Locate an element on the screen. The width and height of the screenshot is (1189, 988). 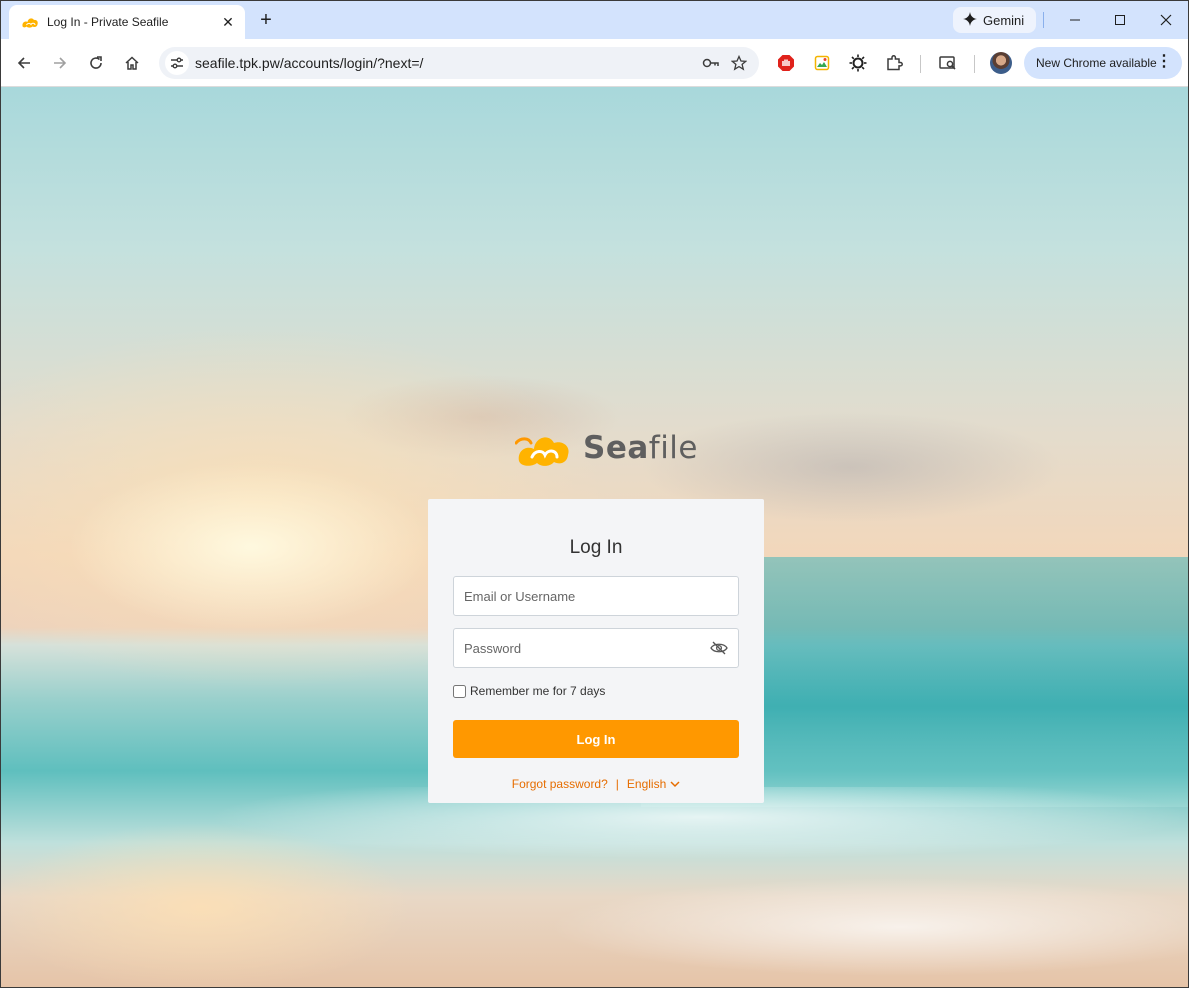
reload-button is located at coordinates (96, 63).